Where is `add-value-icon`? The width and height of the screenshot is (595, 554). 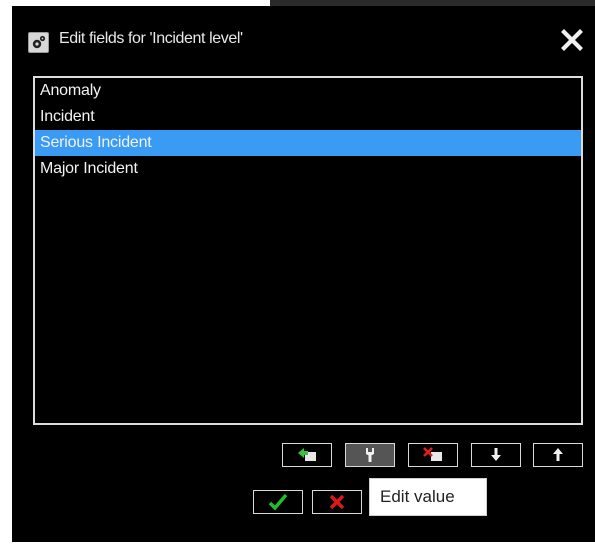
add-value-icon is located at coordinates (307, 454).